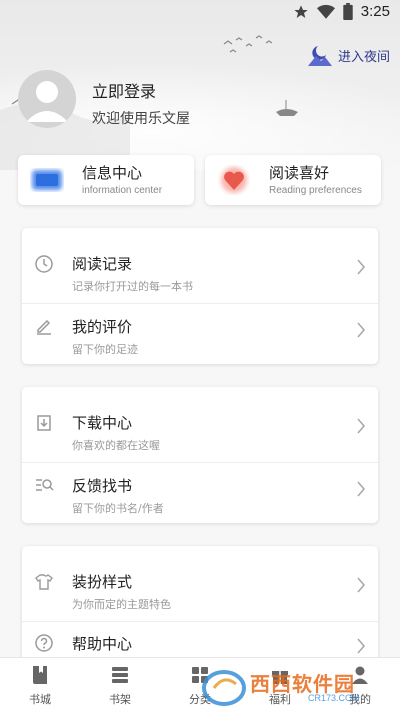  What do you see at coordinates (234, 180) in the screenshot?
I see `heart-icon` at bounding box center [234, 180].